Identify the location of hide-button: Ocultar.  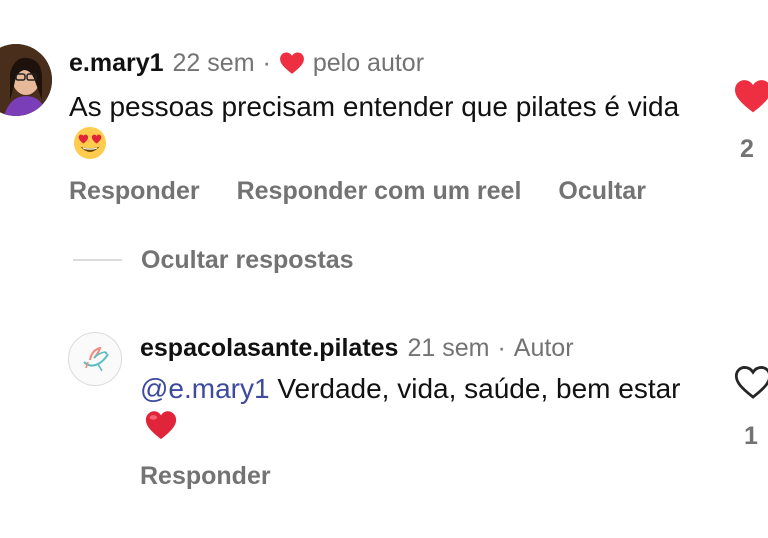
(602, 191).